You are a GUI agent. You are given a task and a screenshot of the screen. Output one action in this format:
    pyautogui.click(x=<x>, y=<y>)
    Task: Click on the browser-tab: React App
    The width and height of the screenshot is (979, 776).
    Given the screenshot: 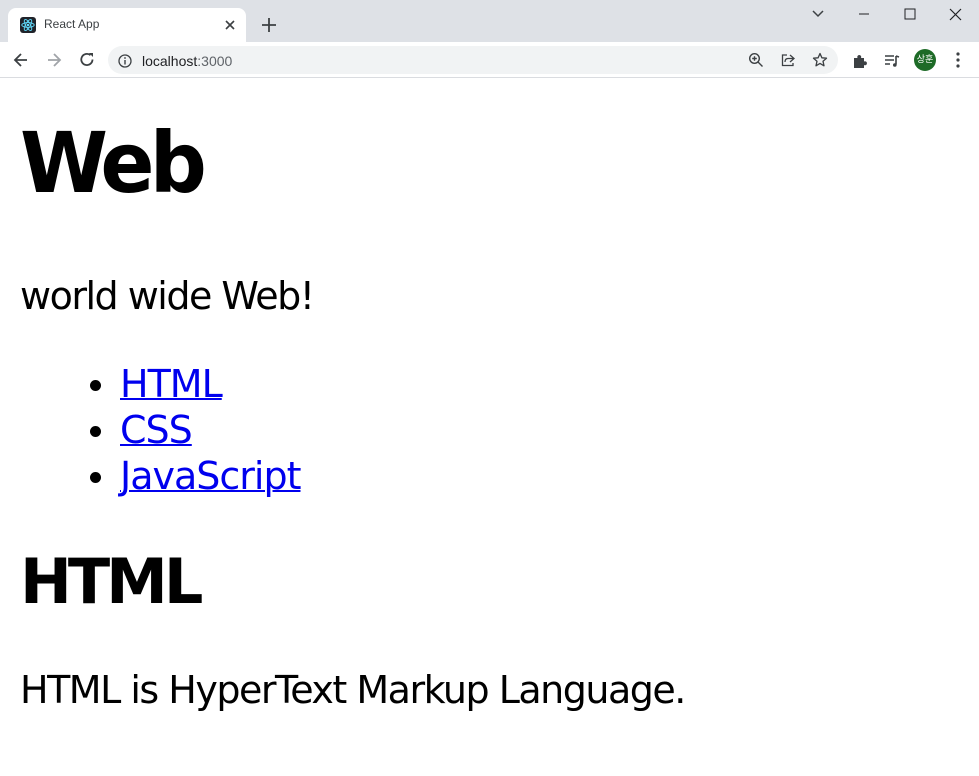 What is the action you would take?
    pyautogui.click(x=127, y=25)
    